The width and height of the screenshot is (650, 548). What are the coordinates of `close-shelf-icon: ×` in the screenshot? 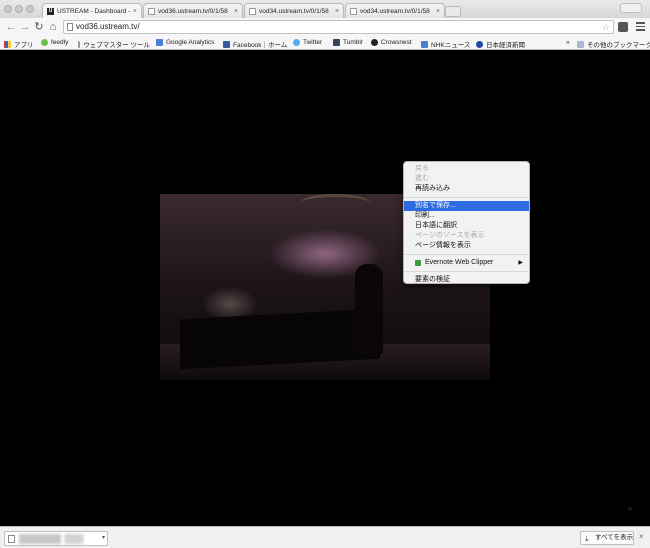 It's located at (641, 536).